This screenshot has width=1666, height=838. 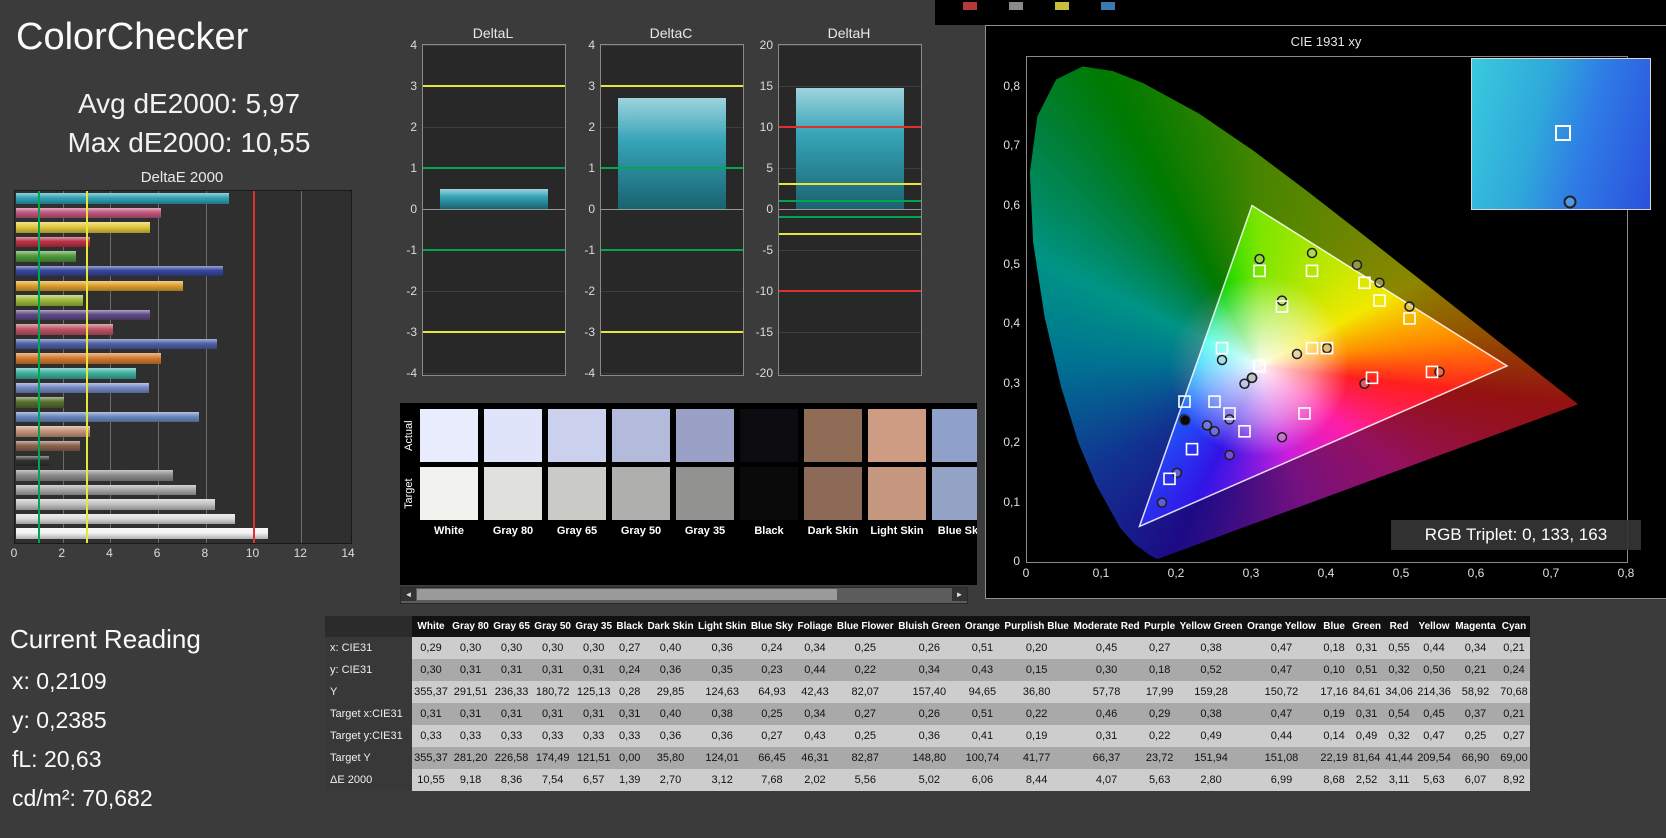 What do you see at coordinates (1211, 692) in the screenshot?
I see `table-cell: 159,28` at bounding box center [1211, 692].